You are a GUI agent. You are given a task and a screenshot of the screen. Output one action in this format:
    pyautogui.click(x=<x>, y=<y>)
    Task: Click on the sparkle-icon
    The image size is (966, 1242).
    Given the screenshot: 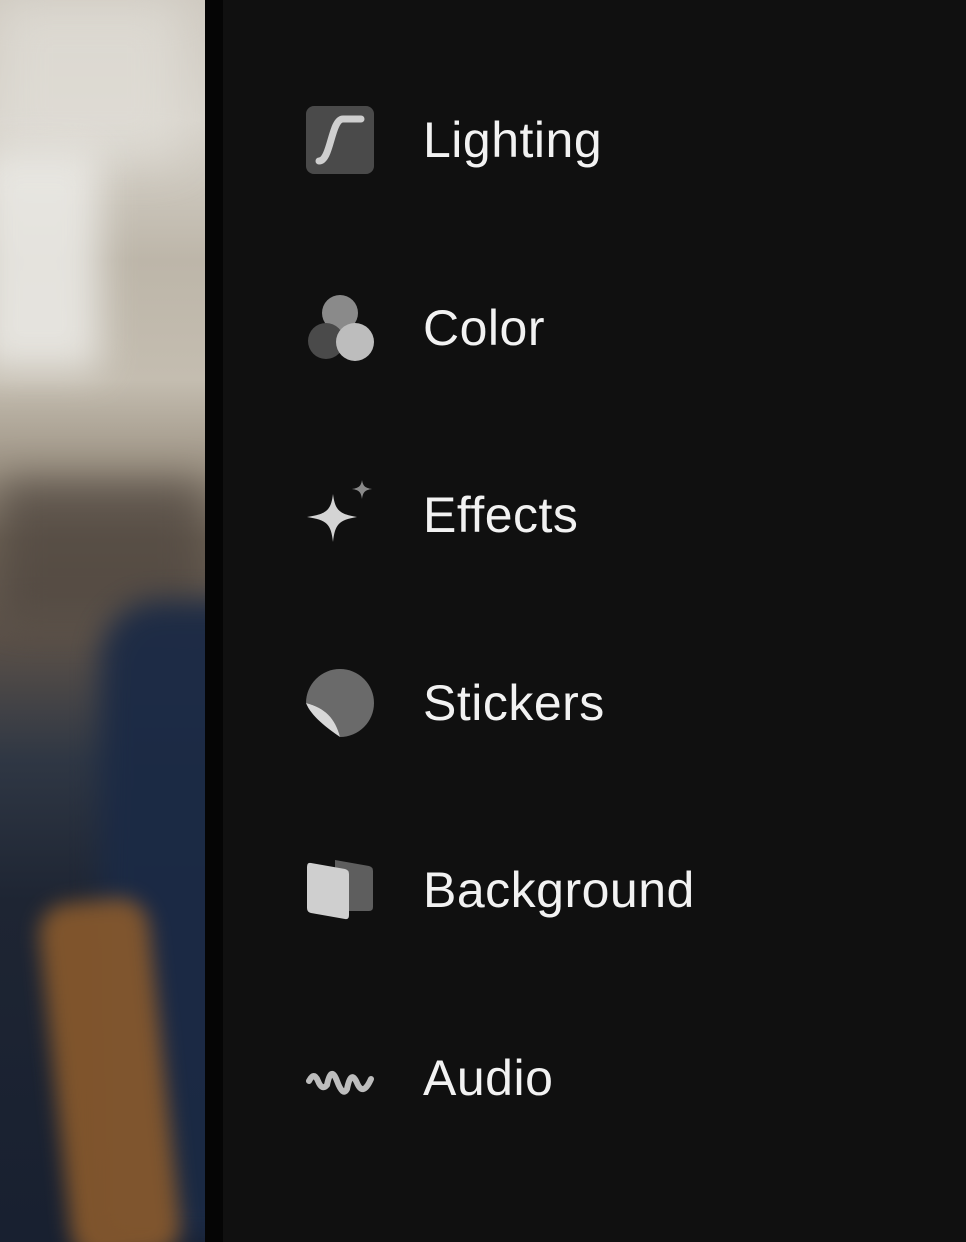 What is the action you would take?
    pyautogui.click(x=340, y=515)
    